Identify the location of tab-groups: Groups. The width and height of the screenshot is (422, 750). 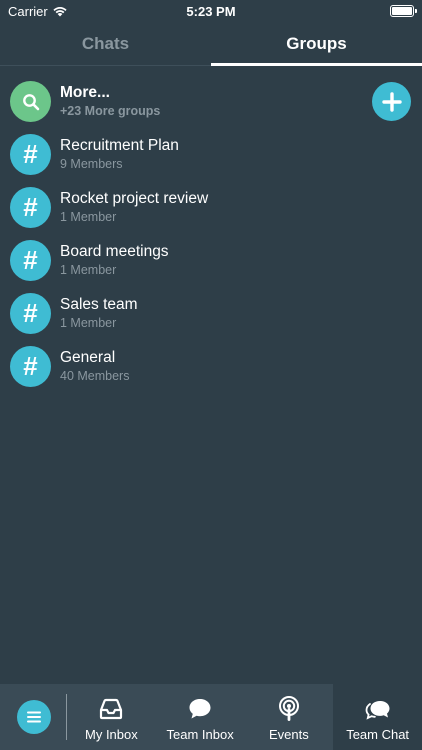
(316, 44).